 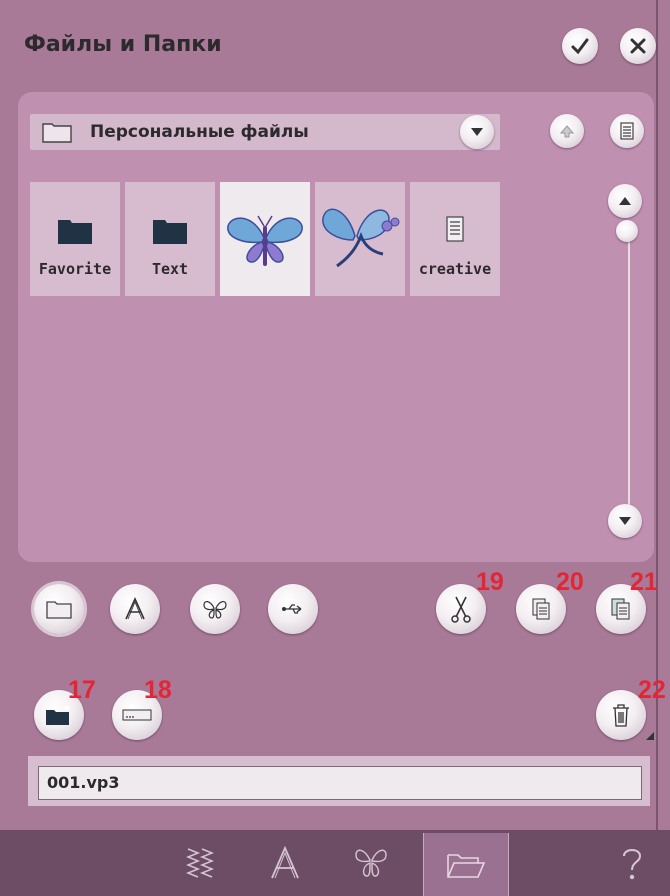 I want to click on list-icon, so click(x=627, y=131).